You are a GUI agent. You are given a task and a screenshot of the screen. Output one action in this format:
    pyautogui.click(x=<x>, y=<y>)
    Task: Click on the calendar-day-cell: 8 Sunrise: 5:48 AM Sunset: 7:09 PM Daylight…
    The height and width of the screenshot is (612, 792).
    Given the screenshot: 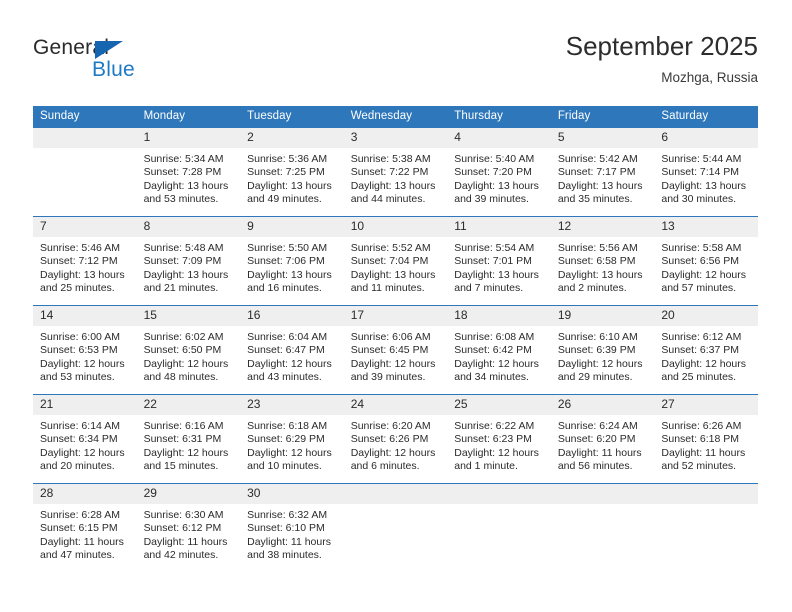 What is the action you would take?
    pyautogui.click(x=188, y=261)
    